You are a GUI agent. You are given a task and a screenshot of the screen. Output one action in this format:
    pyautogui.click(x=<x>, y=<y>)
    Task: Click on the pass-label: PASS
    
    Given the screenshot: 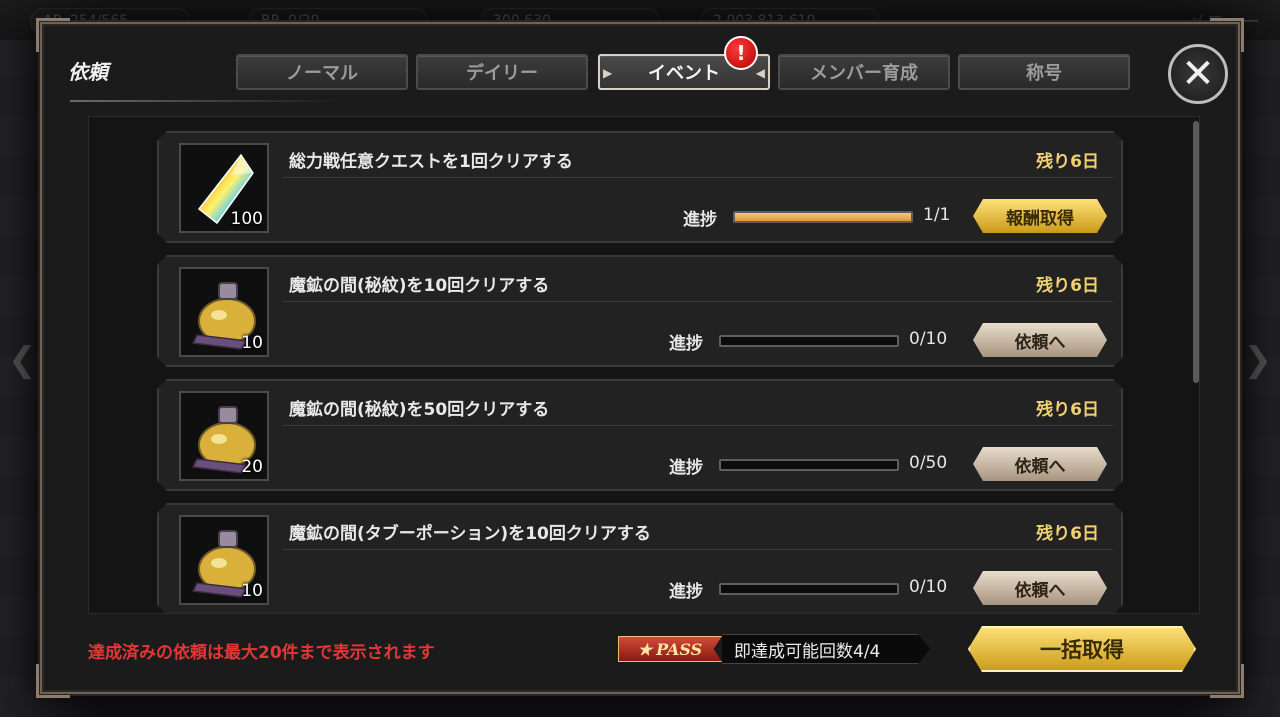 What is the action you would take?
    pyautogui.click(x=679, y=649)
    